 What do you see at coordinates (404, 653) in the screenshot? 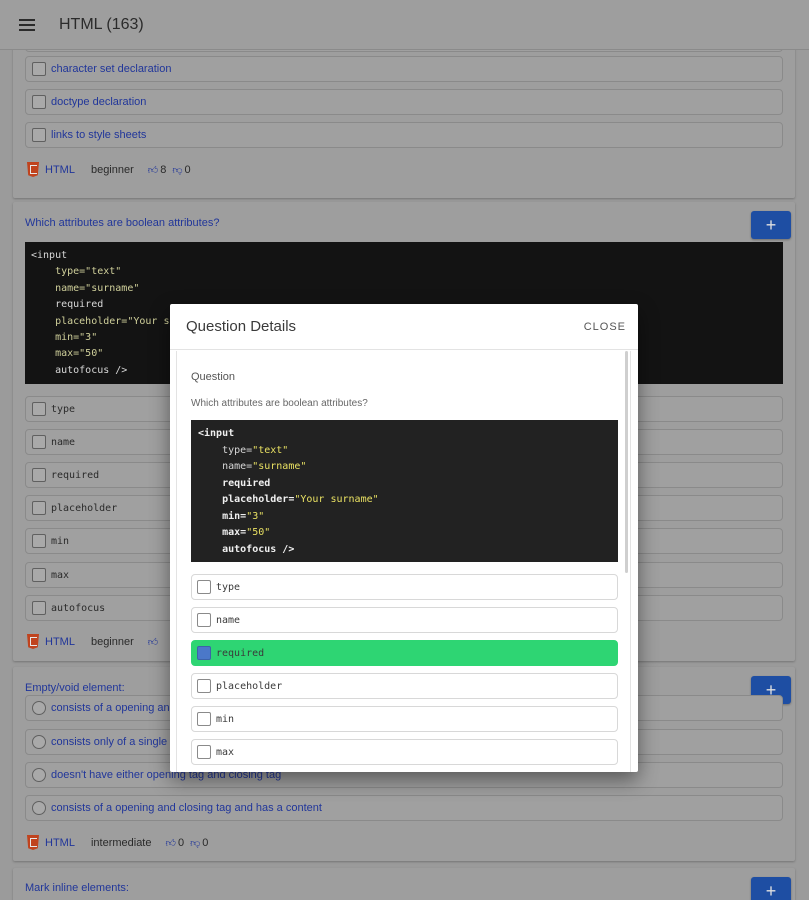
I see `dialog-answer-option-correct: required` at bounding box center [404, 653].